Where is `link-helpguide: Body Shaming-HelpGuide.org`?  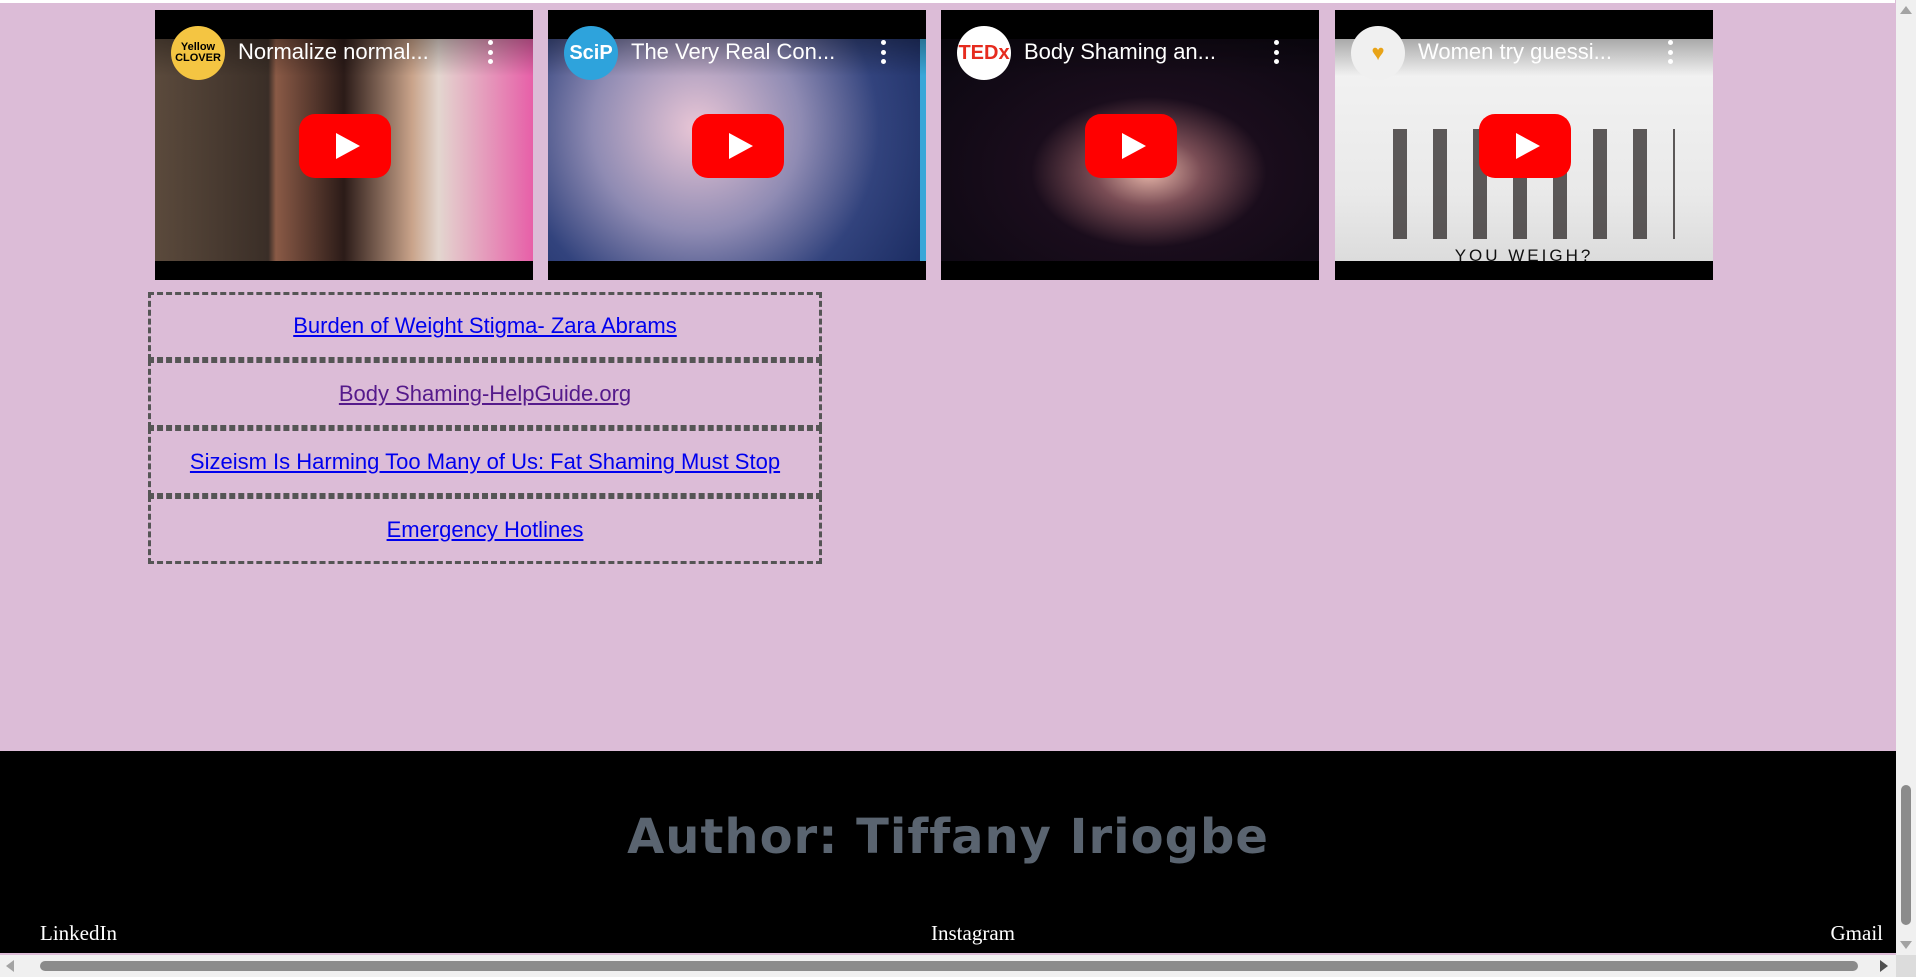
link-helpguide: Body Shaming-HelpGuide.org is located at coordinates (485, 394).